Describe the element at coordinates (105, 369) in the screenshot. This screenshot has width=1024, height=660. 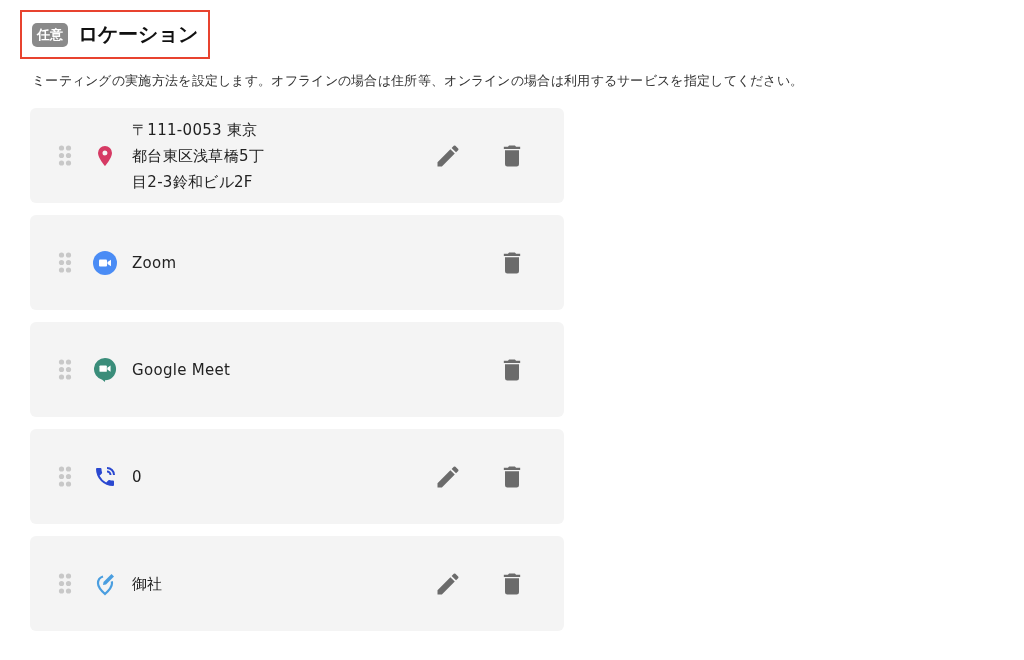
I see `video-chat-icon` at that location.